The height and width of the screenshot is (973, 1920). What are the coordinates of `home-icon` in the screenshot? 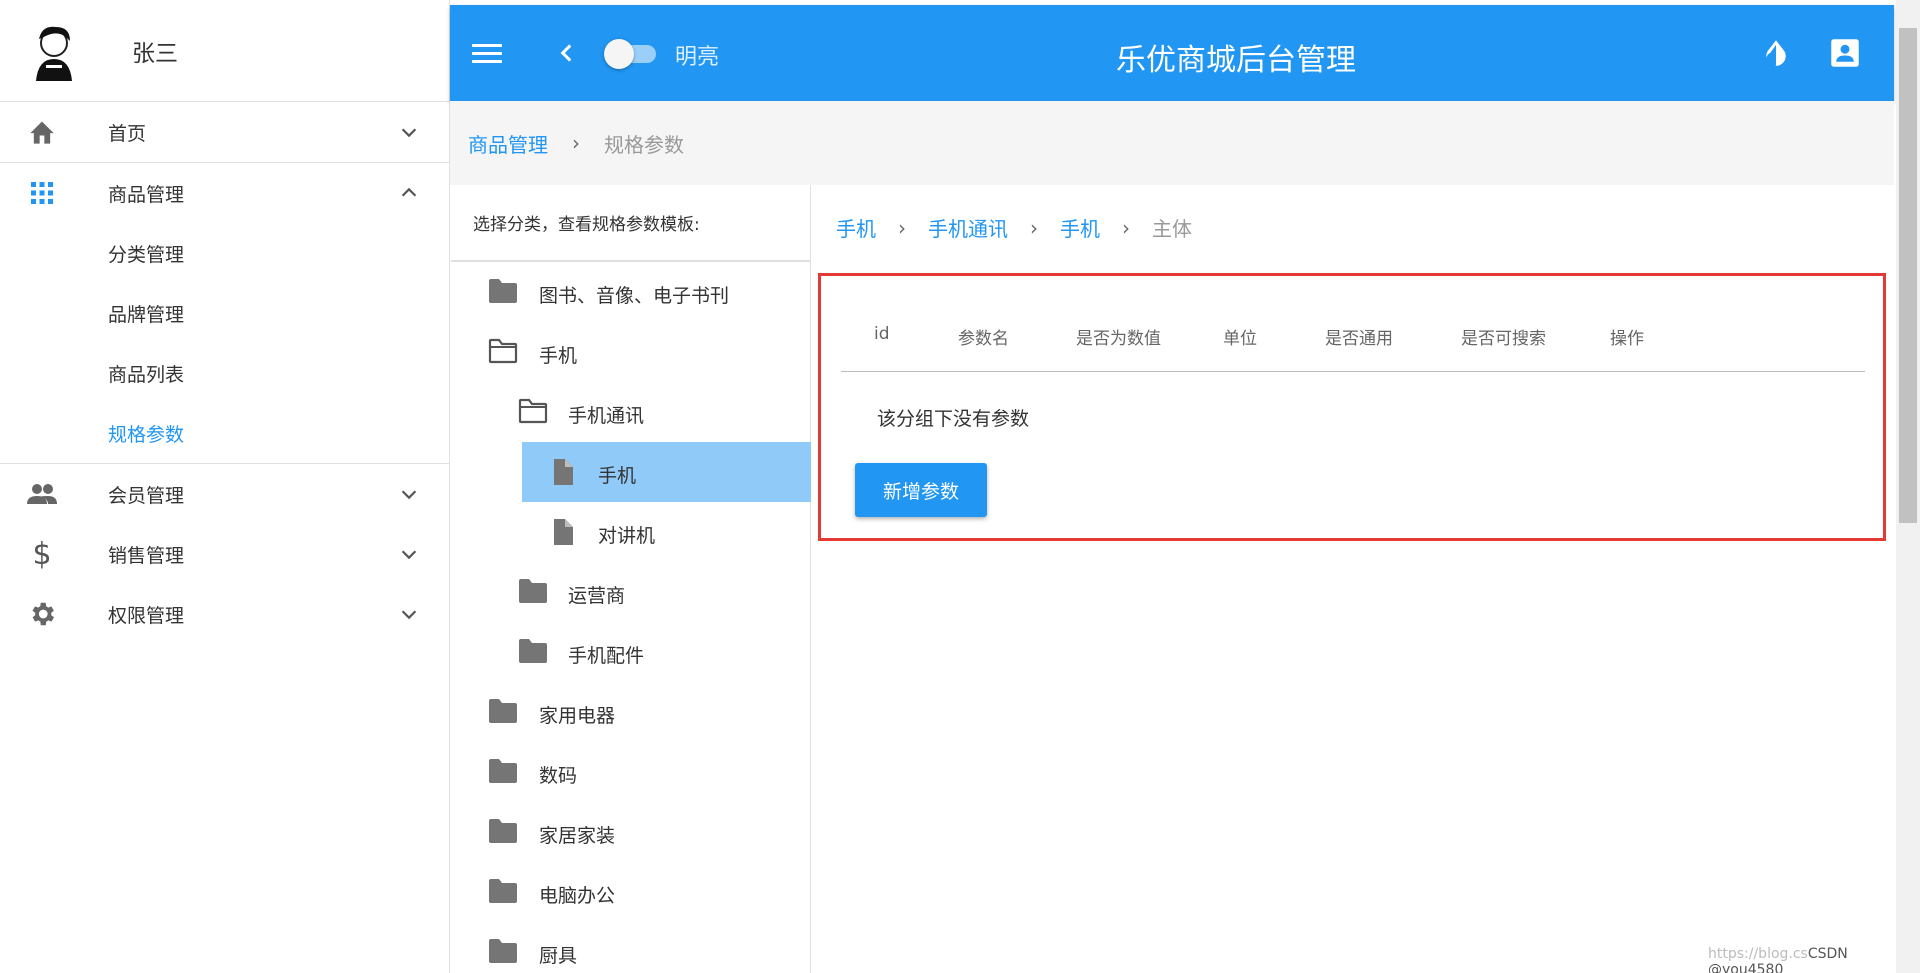 It's located at (42, 132).